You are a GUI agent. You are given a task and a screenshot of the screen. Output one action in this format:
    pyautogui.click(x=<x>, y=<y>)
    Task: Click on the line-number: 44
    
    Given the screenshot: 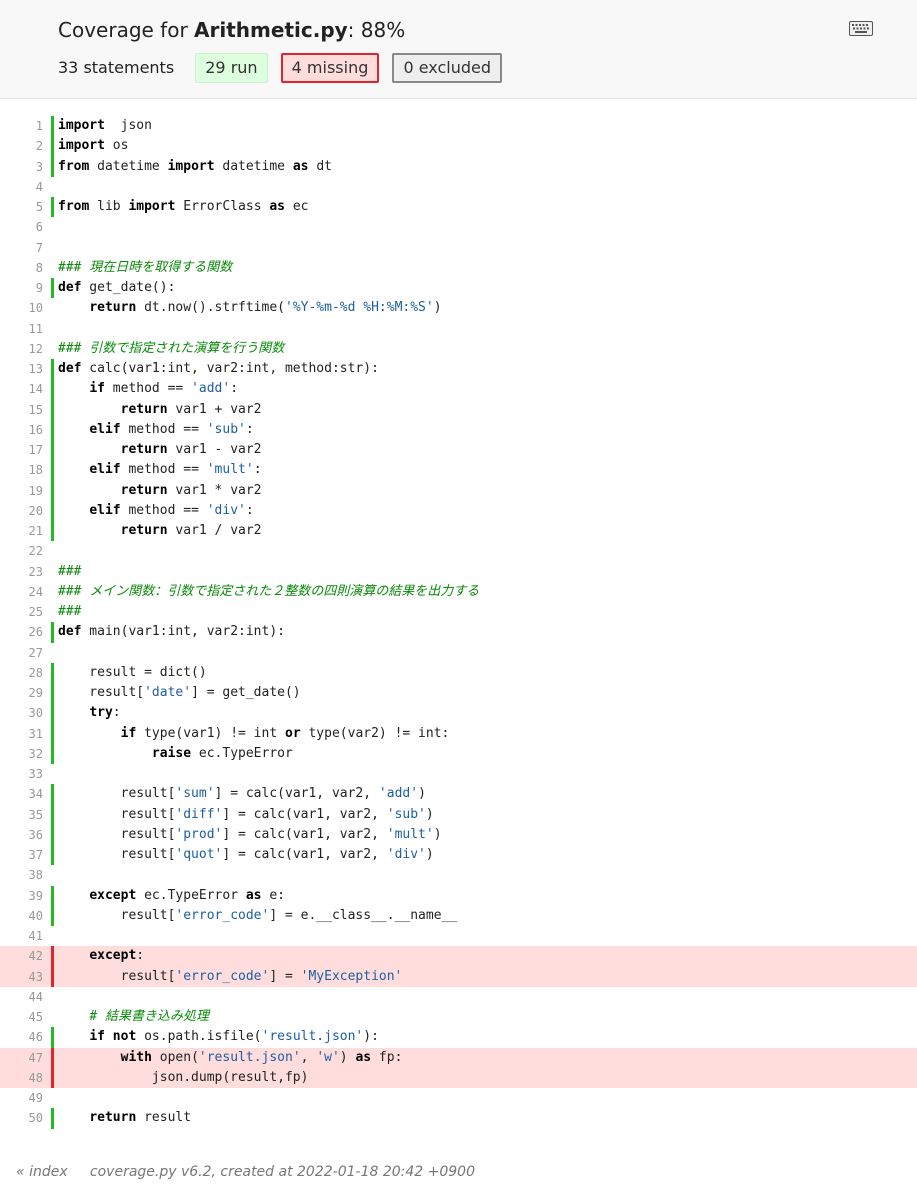 What is the action you would take?
    pyautogui.click(x=23, y=997)
    